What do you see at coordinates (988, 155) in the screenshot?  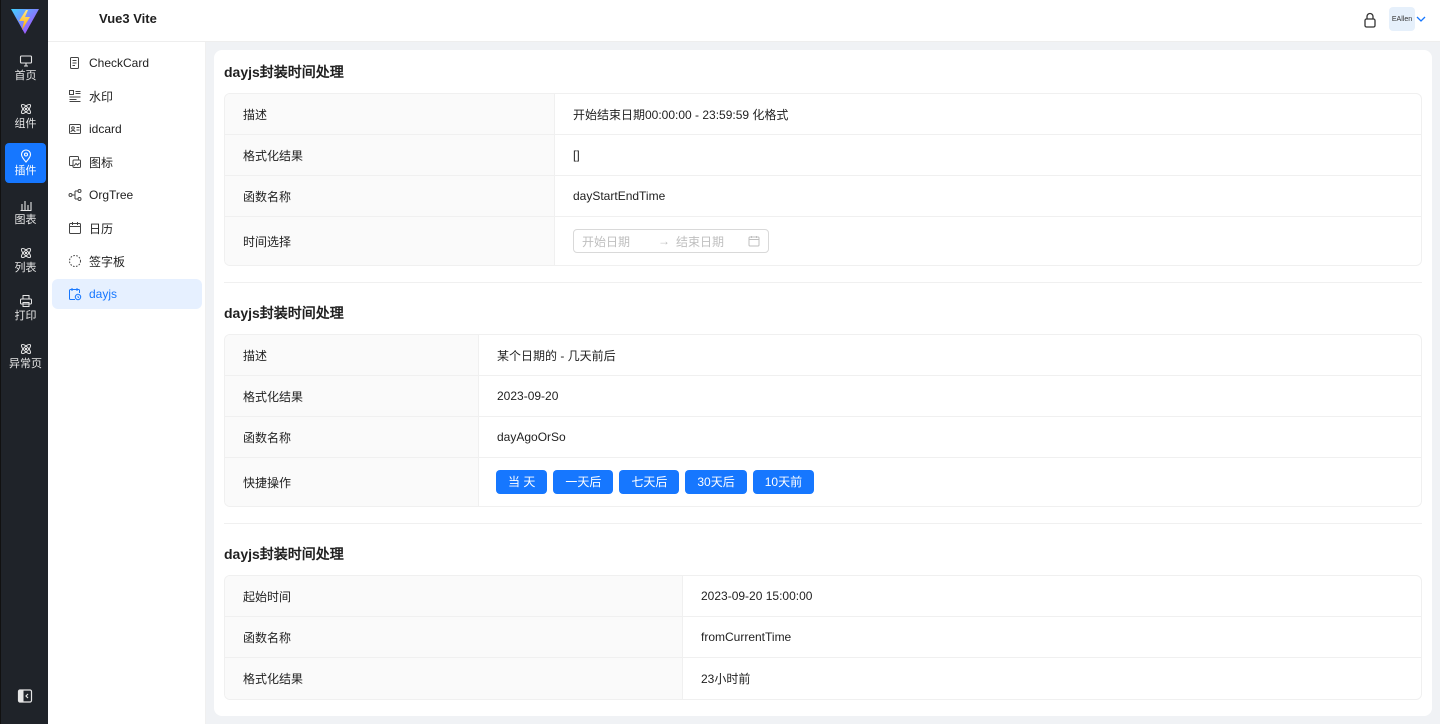 I see `row-value: []` at bounding box center [988, 155].